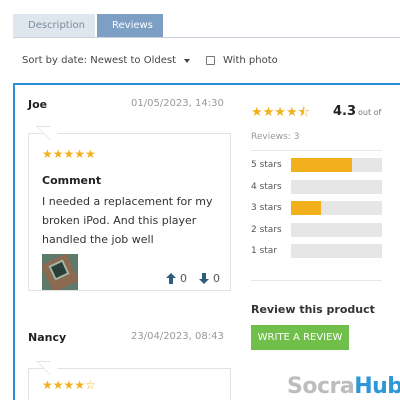  What do you see at coordinates (129, 380) in the screenshot?
I see `review-card: ★★★★☆` at bounding box center [129, 380].